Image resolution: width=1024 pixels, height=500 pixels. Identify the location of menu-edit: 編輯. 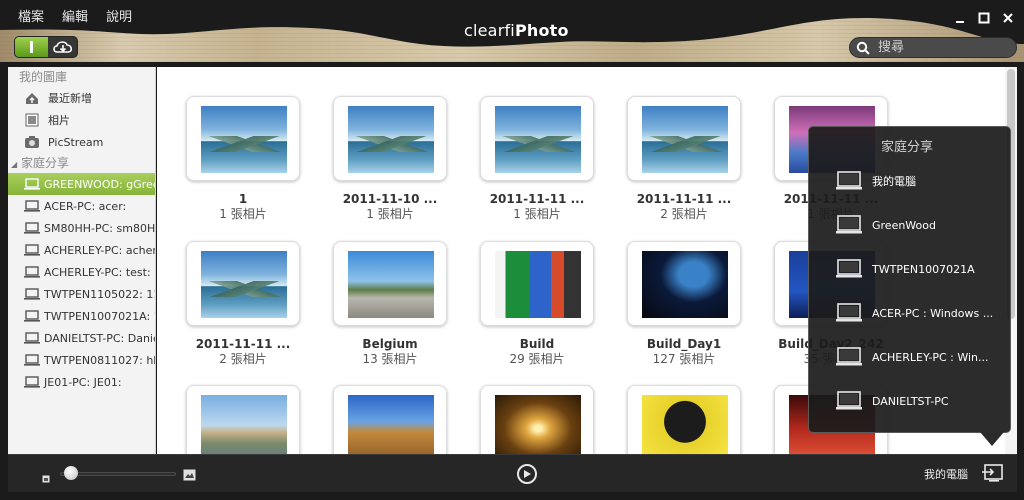
(75, 18).